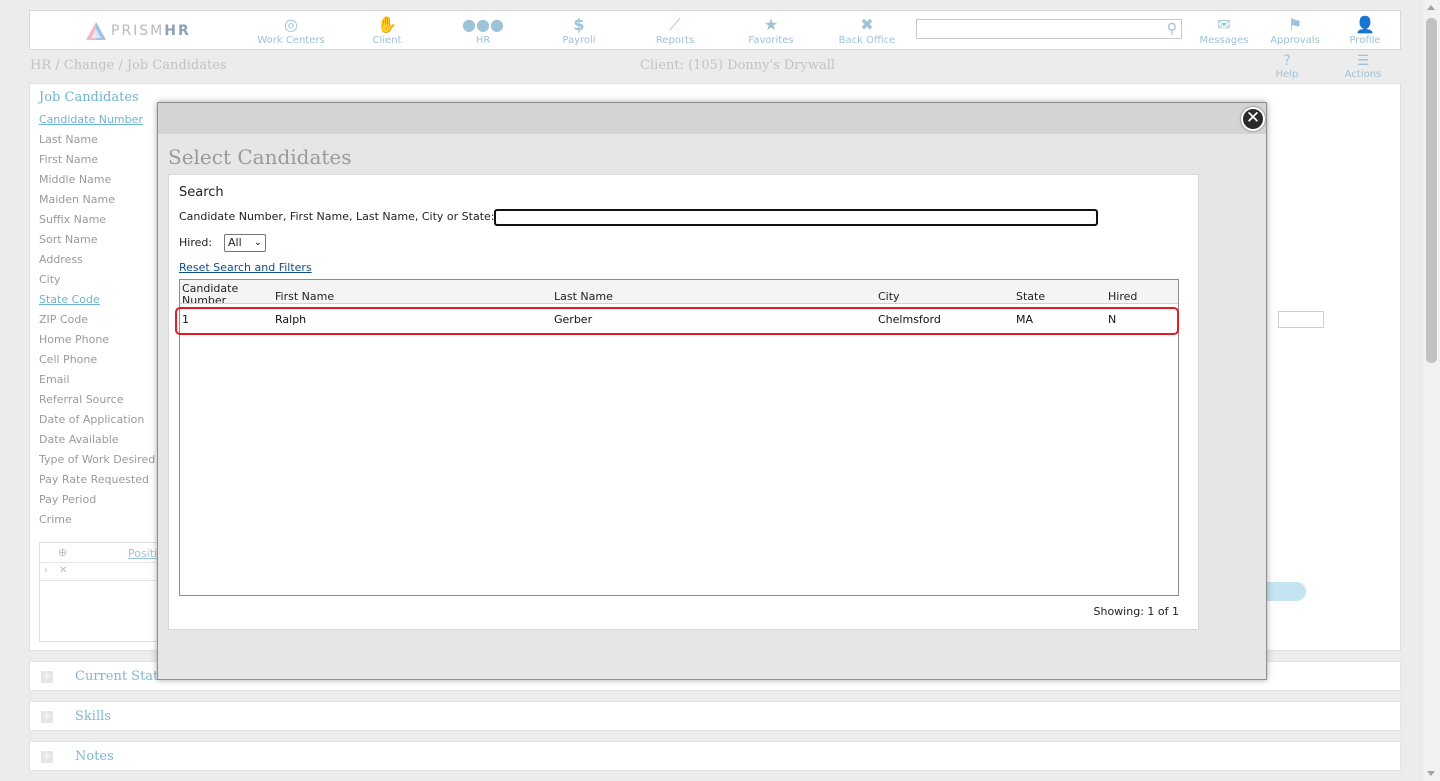 The image size is (1440, 781). I want to click on chevron-right-icon: ›, so click(46, 570).